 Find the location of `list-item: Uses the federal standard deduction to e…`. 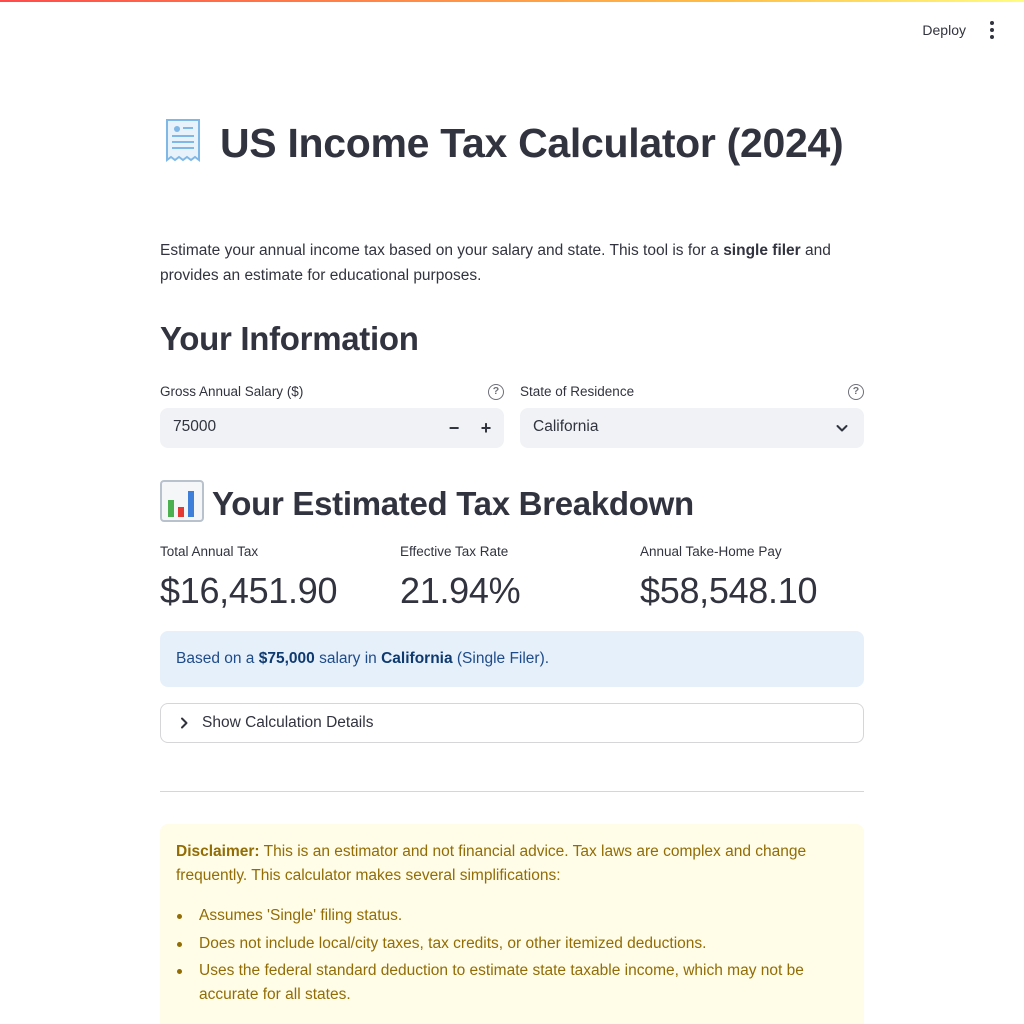

list-item: Uses the federal standard deduction to e… is located at coordinates (512, 983).